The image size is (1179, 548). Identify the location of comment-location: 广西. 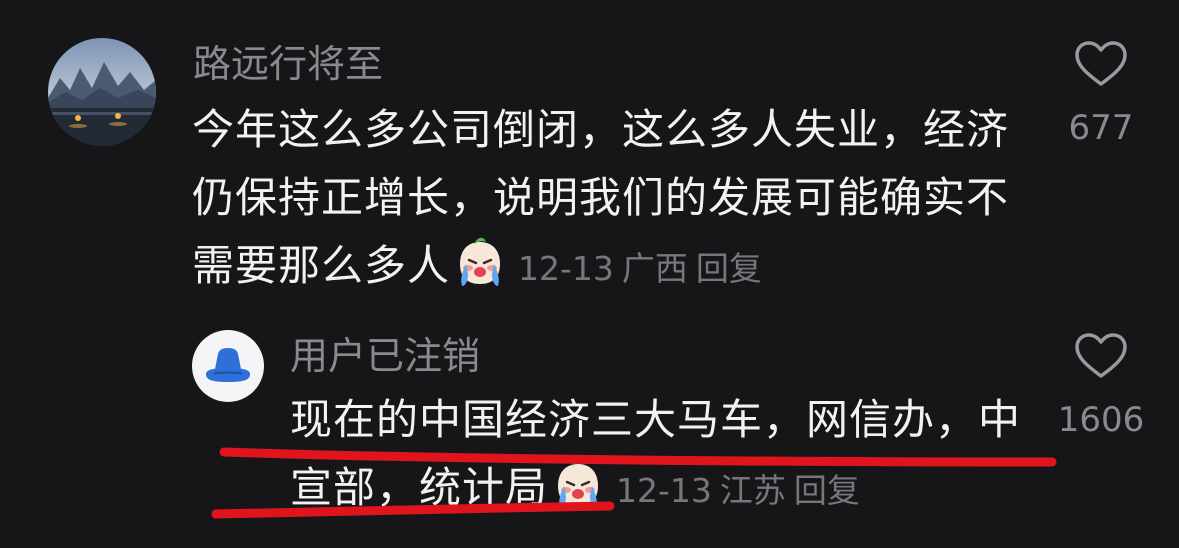
(654, 268).